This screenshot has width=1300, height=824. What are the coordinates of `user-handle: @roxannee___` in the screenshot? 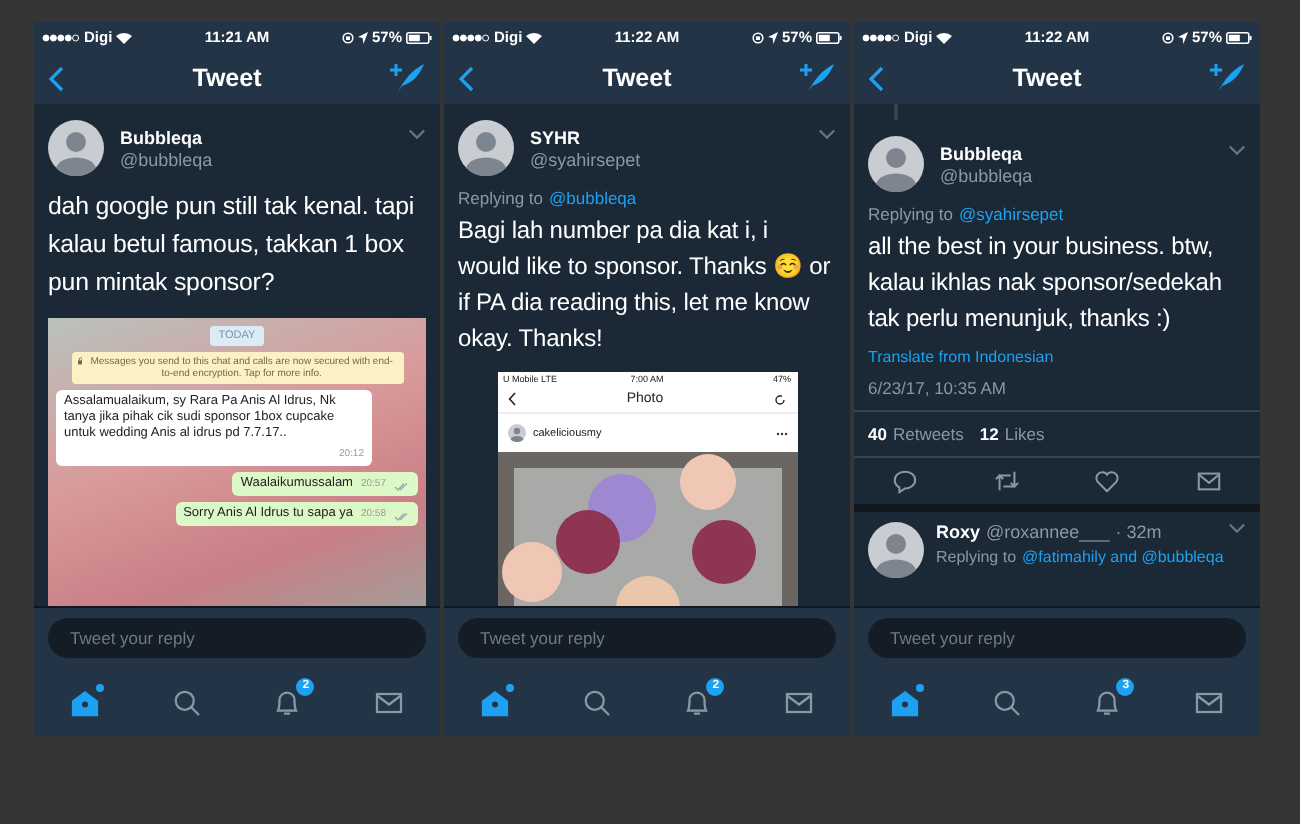 It's located at (1048, 532).